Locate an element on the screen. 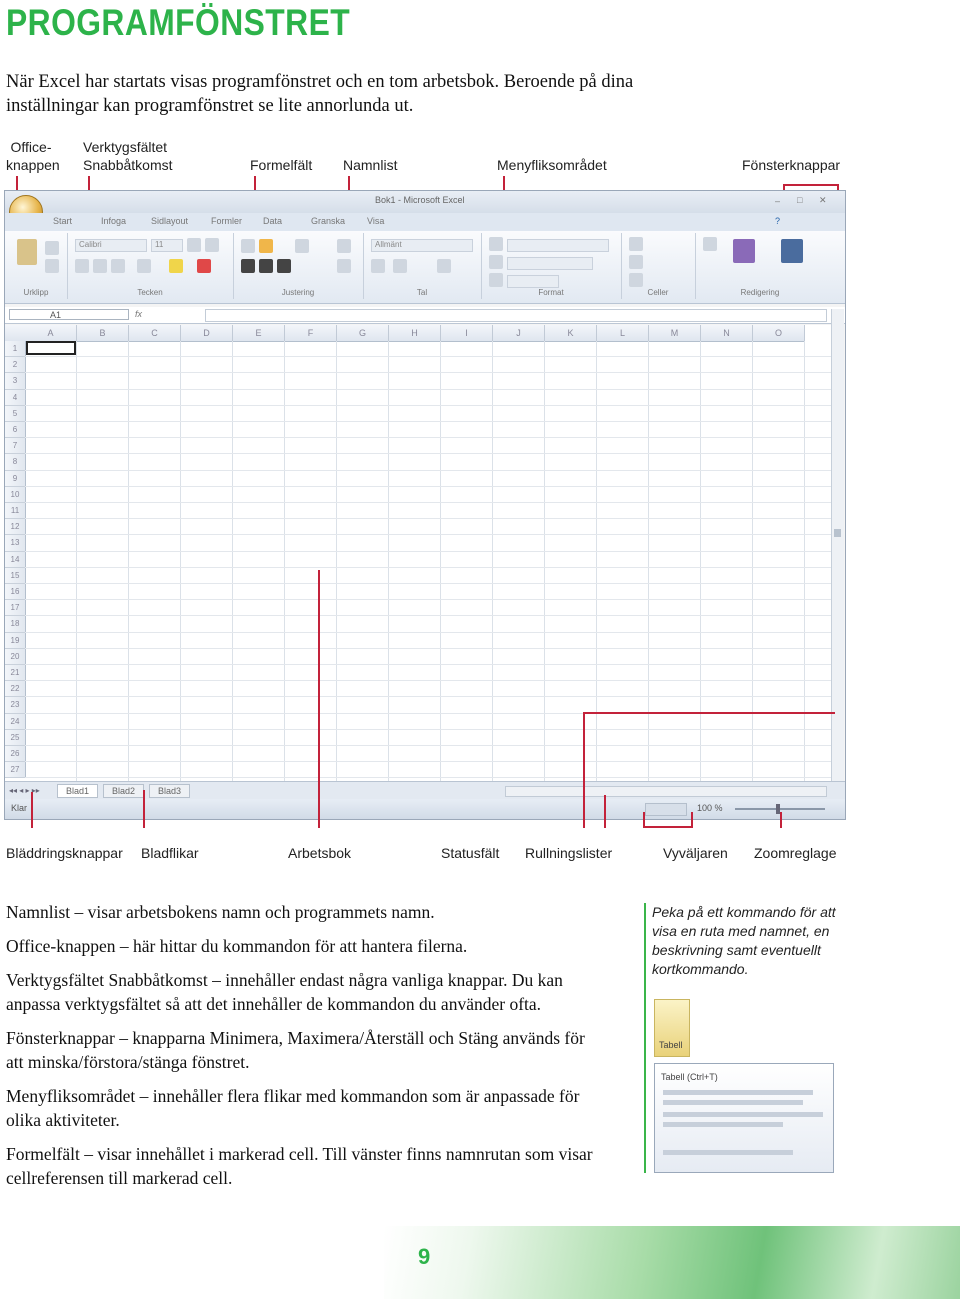 The width and height of the screenshot is (960, 1299). align-left-icon is located at coordinates (248, 266).